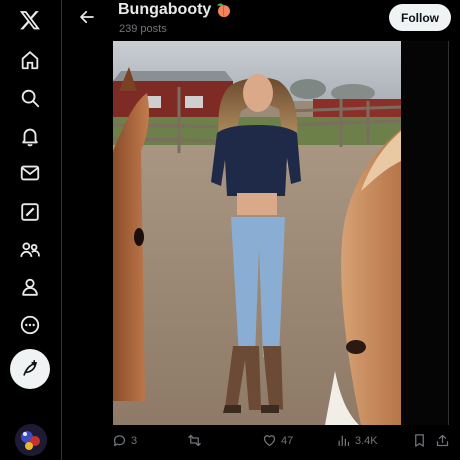 The image size is (460, 460). I want to click on side-nav, so click(31, 230).